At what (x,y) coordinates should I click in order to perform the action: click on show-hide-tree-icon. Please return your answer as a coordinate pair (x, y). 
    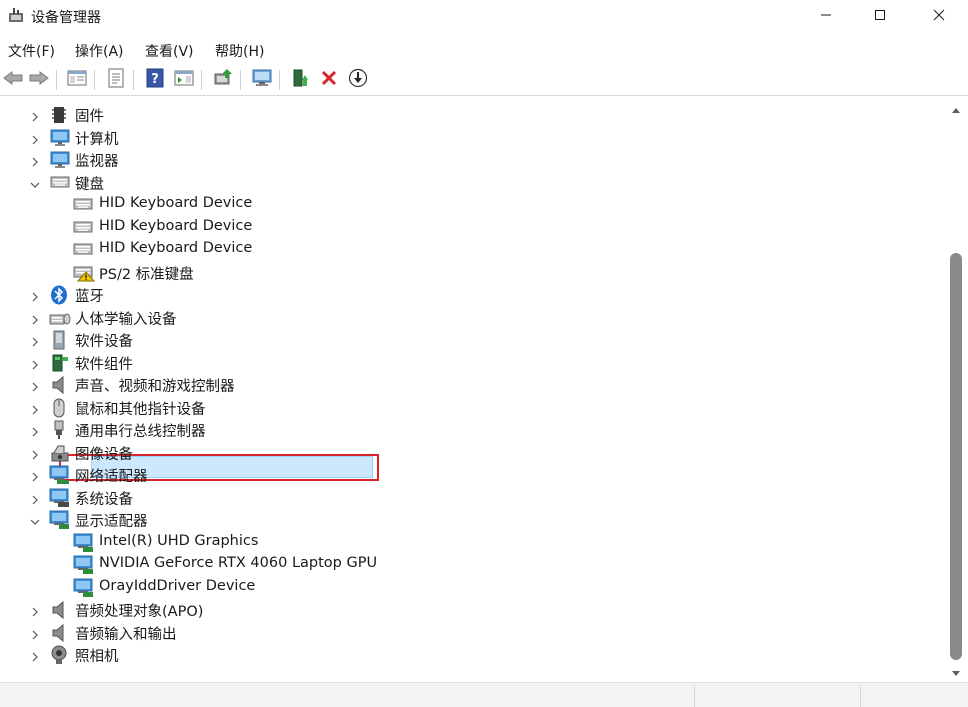
    Looking at the image, I should click on (77, 80).